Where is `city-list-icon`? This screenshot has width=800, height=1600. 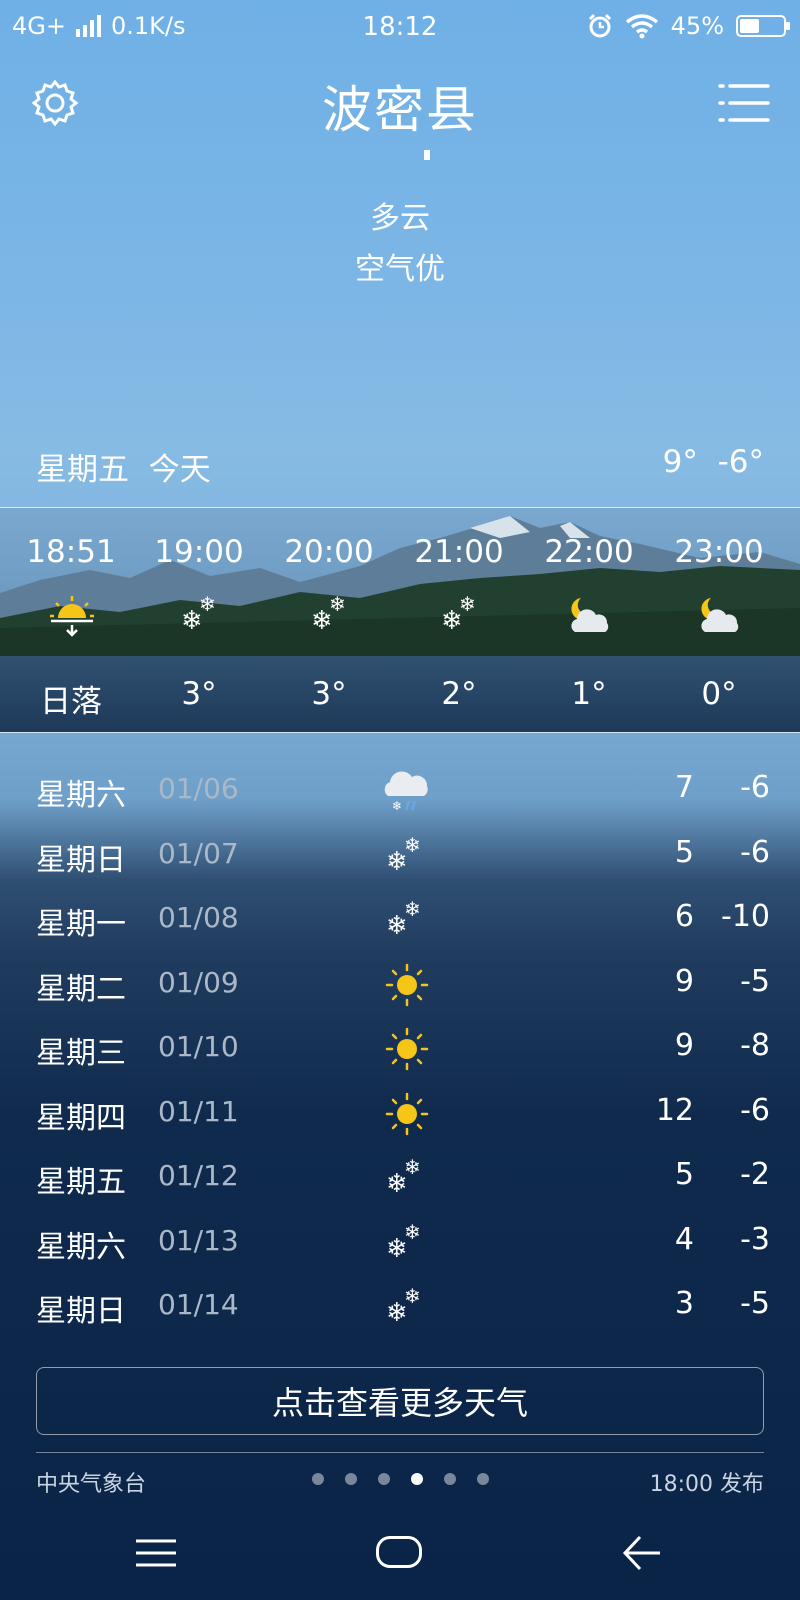
city-list-icon is located at coordinates (744, 103).